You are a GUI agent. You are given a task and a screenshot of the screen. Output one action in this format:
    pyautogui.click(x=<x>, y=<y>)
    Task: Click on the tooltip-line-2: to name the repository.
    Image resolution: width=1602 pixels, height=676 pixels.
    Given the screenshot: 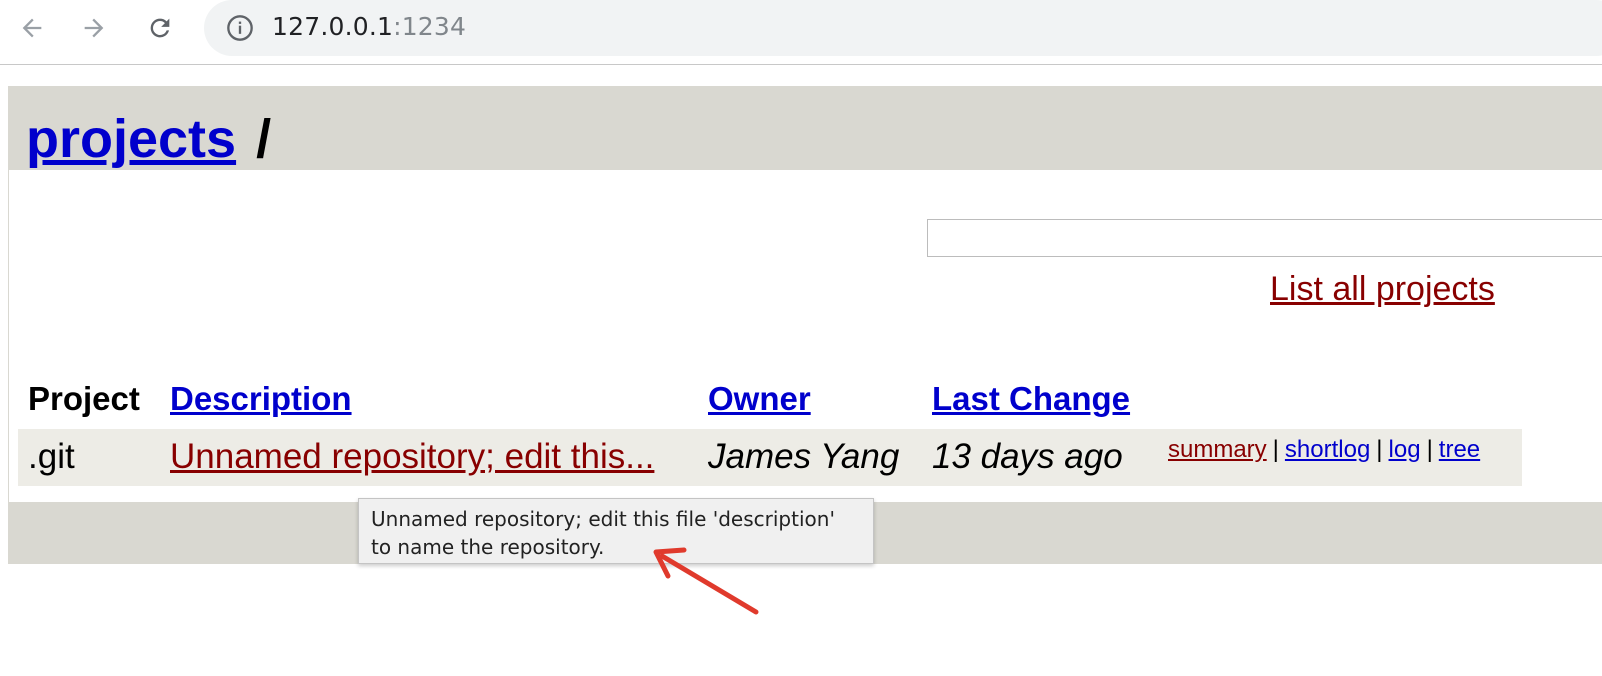 What is the action you would take?
    pyautogui.click(x=488, y=547)
    